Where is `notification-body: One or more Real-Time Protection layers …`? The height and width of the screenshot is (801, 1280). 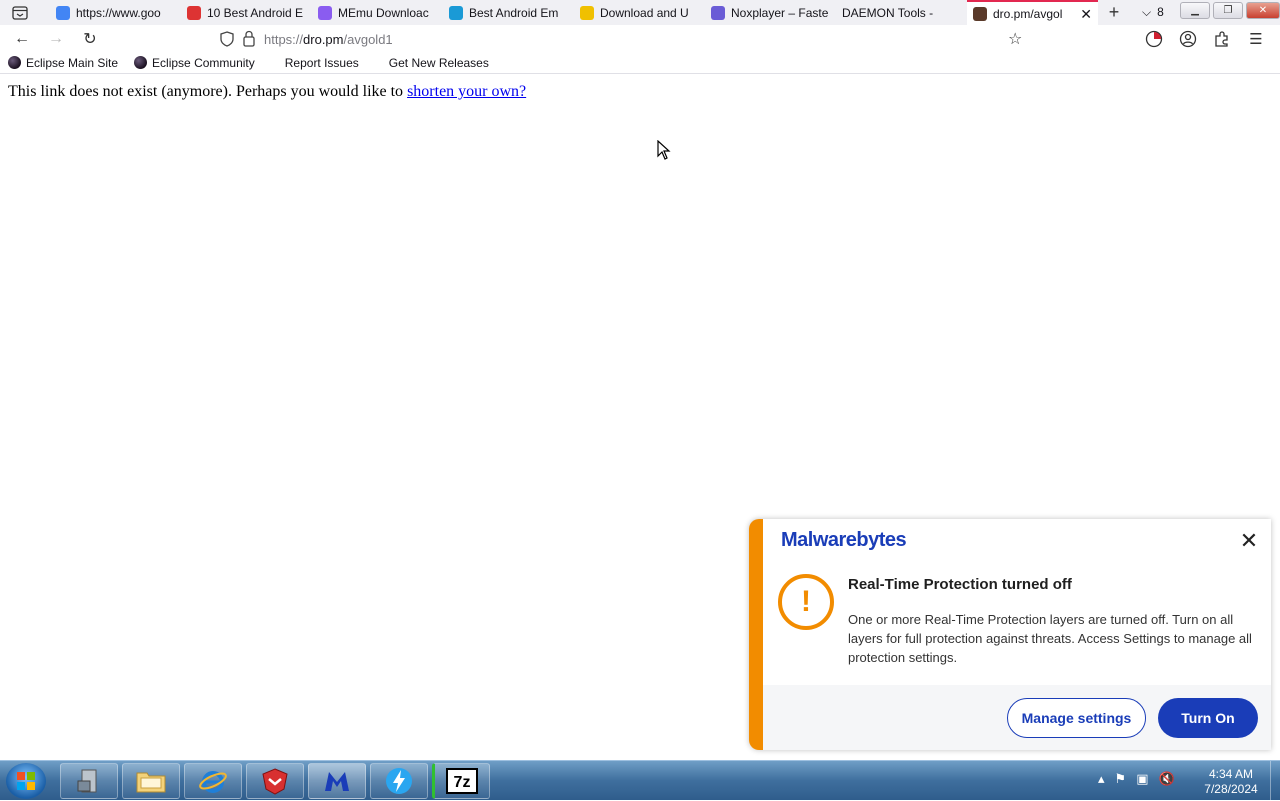
notification-body: One or more Real-Time Protection layers … is located at coordinates (1050, 638).